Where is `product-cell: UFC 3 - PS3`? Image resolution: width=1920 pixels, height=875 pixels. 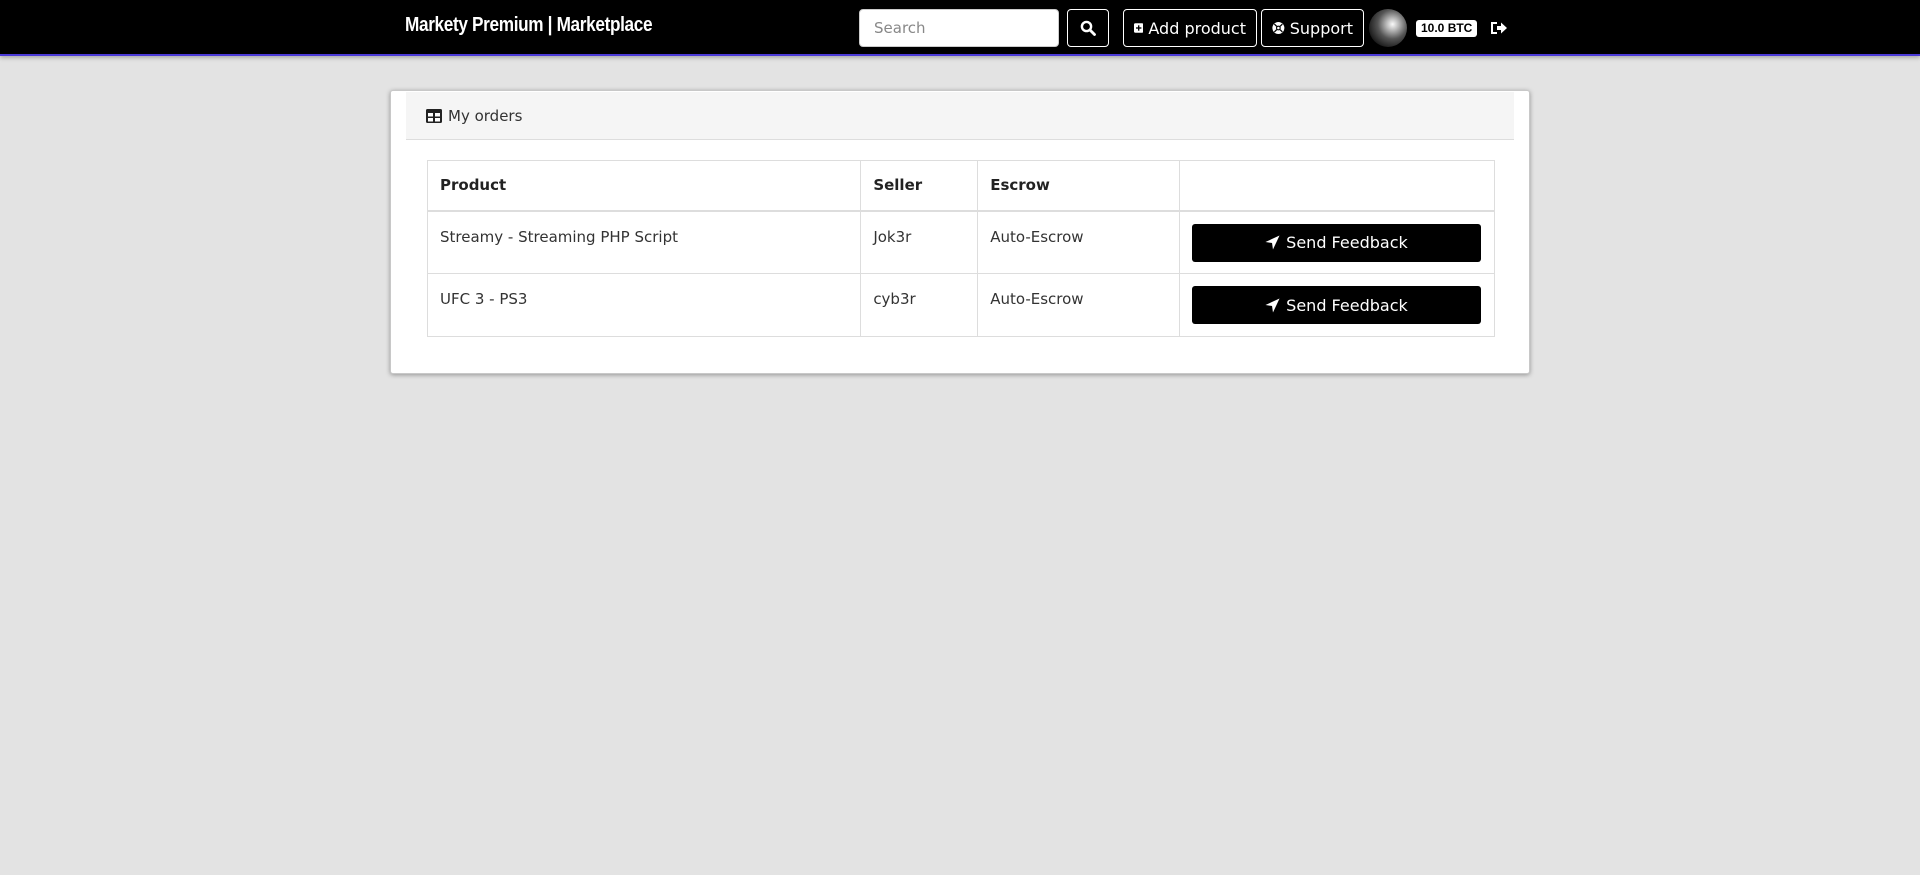 product-cell: UFC 3 - PS3 is located at coordinates (644, 305).